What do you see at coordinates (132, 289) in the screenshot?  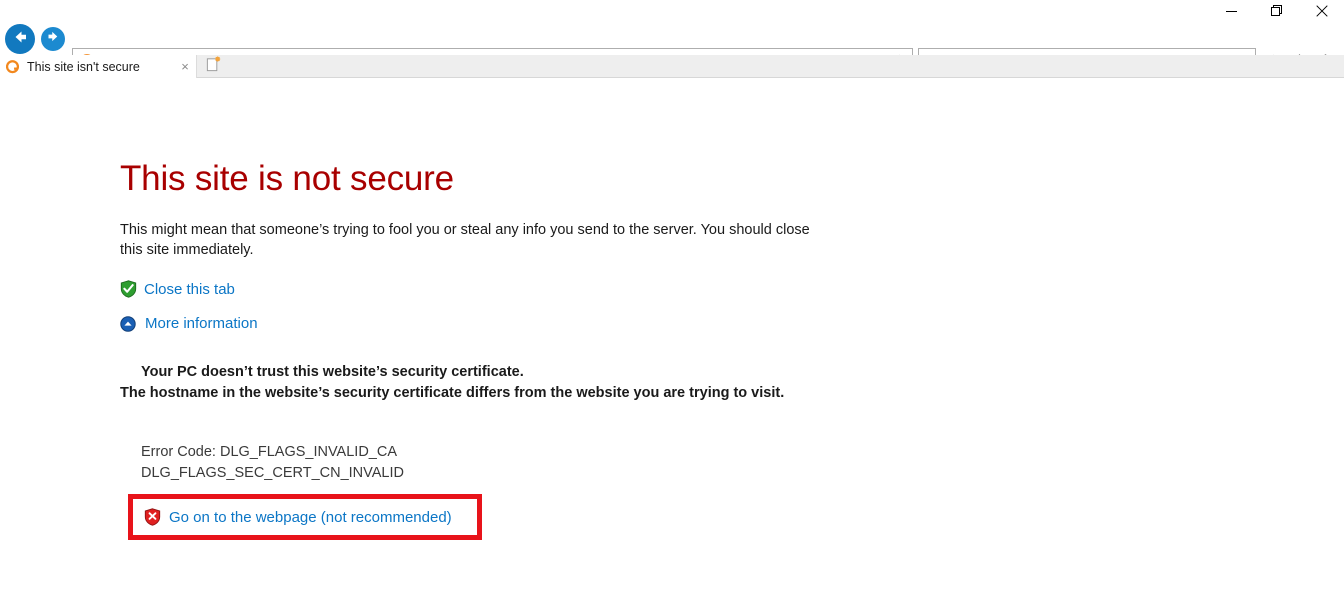 I see `green-shield-check-icon` at bounding box center [132, 289].